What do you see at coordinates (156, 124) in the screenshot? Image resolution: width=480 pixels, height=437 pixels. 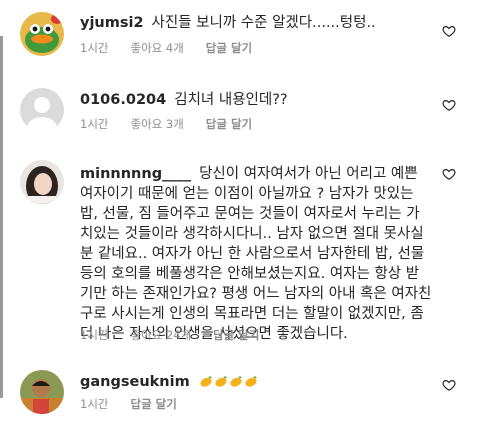 I see `comment-likes: 좋아요 3개` at bounding box center [156, 124].